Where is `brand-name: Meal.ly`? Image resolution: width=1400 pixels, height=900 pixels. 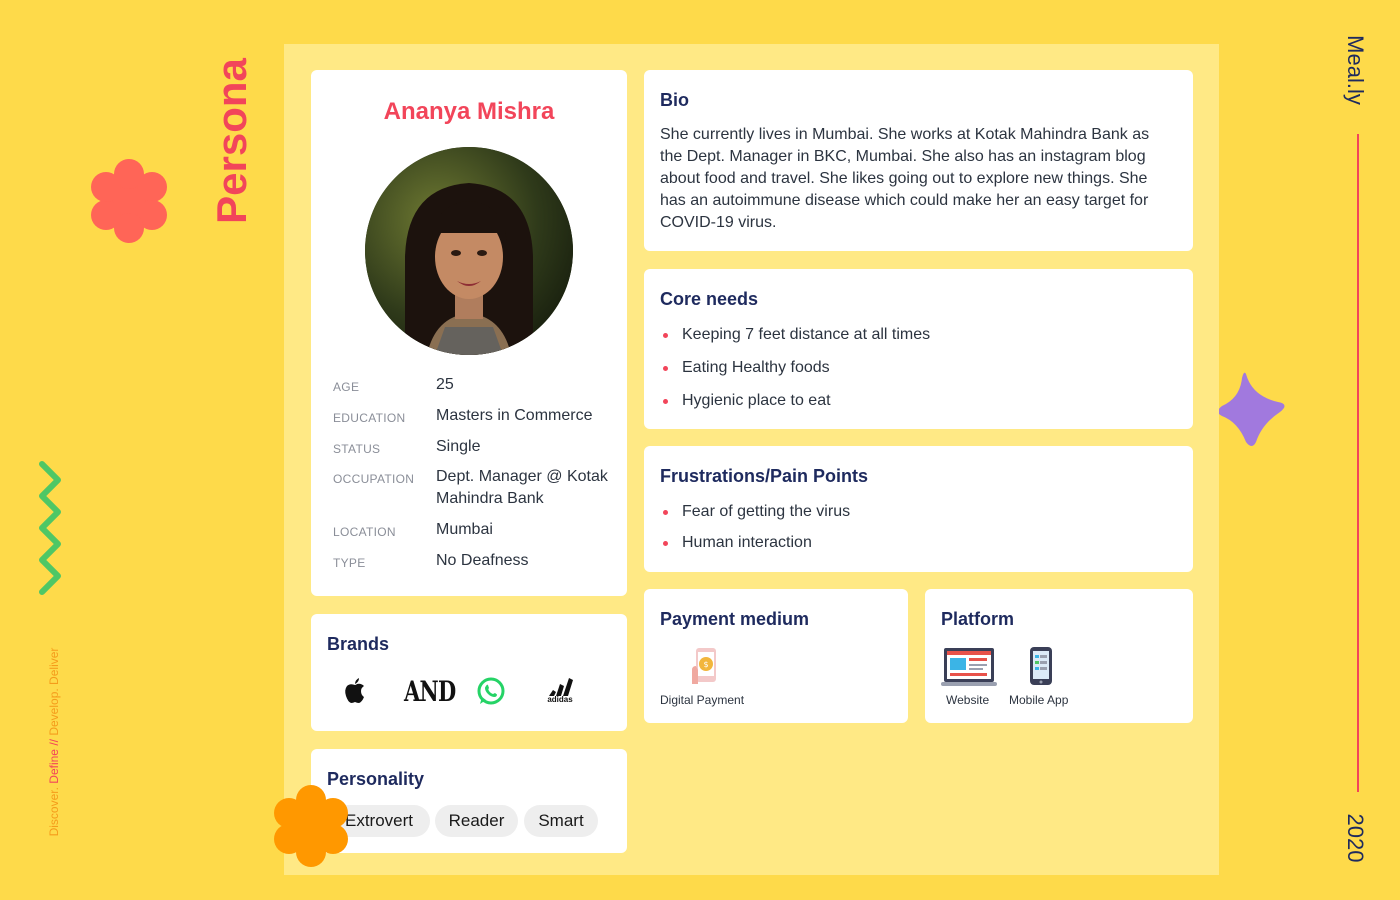
brand-name: Meal.ly is located at coordinates (1355, 70).